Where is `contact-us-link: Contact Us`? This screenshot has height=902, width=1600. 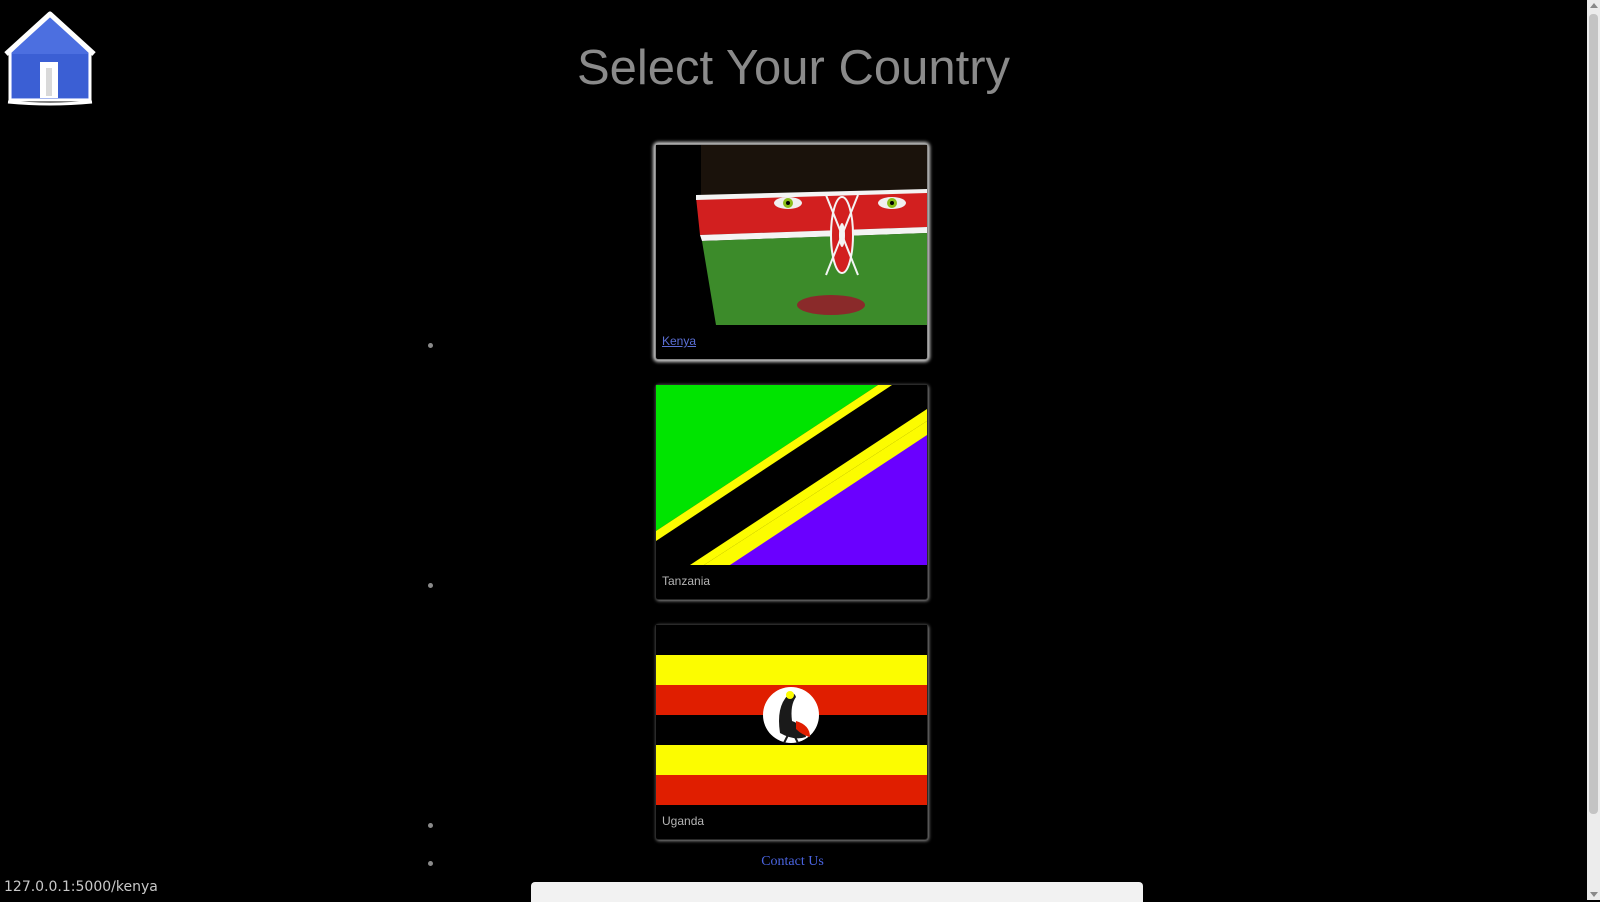
contact-us-link: Contact Us is located at coordinates (792, 862).